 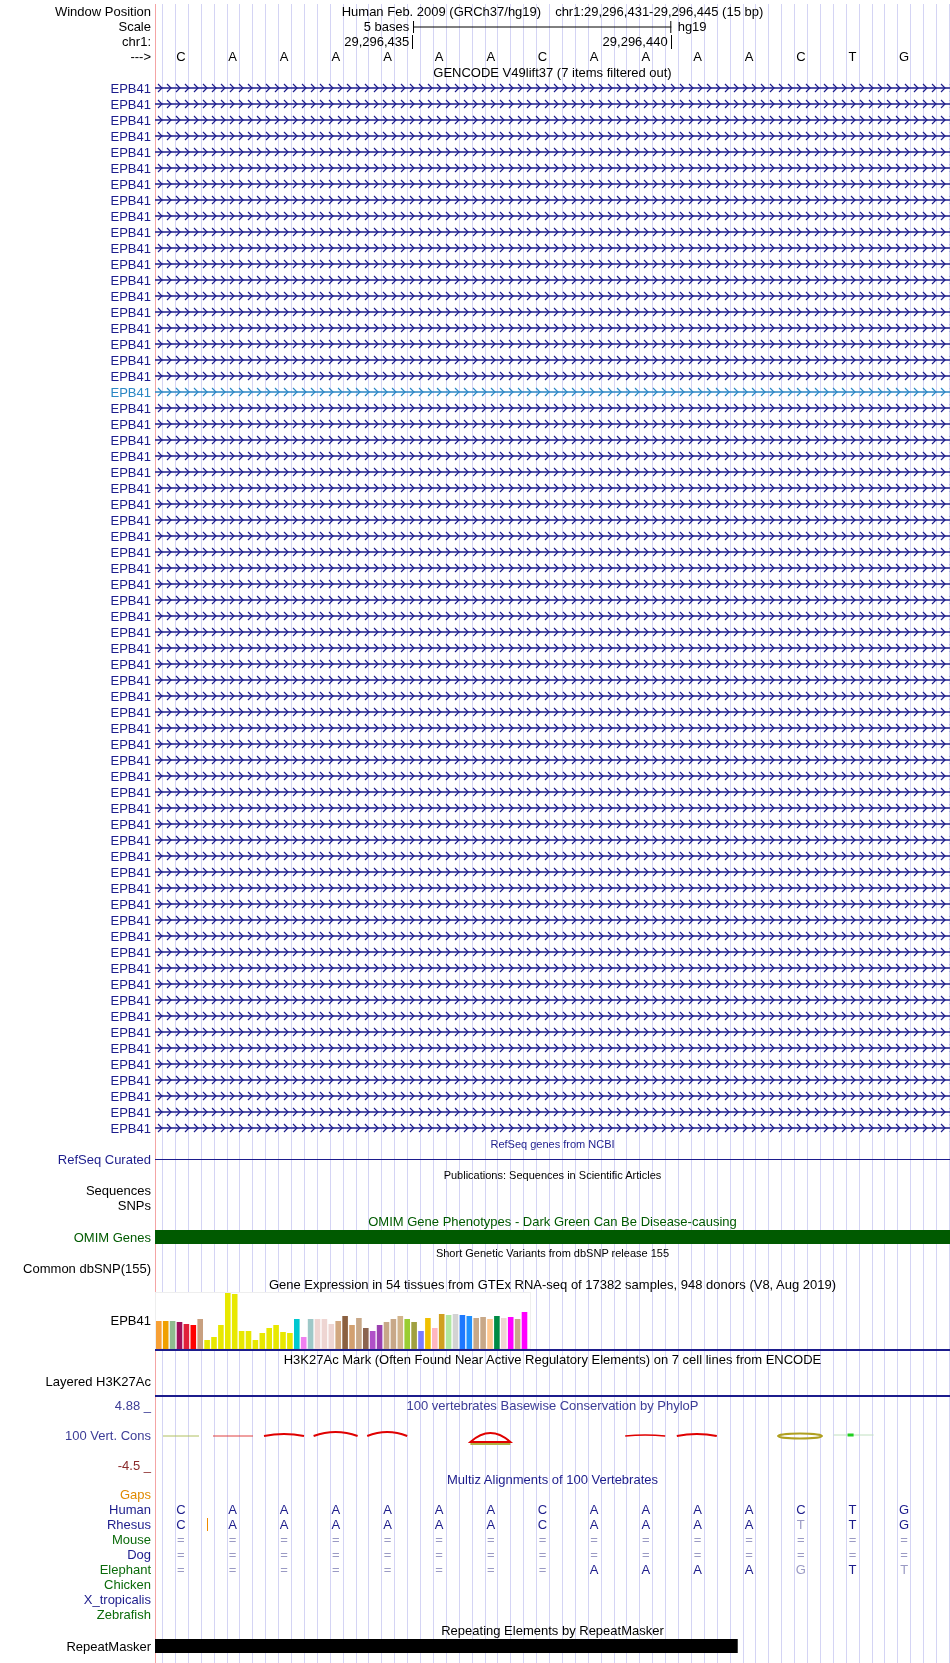 I want to click on track-label: RepeatMasker, so click(x=108, y=1646).